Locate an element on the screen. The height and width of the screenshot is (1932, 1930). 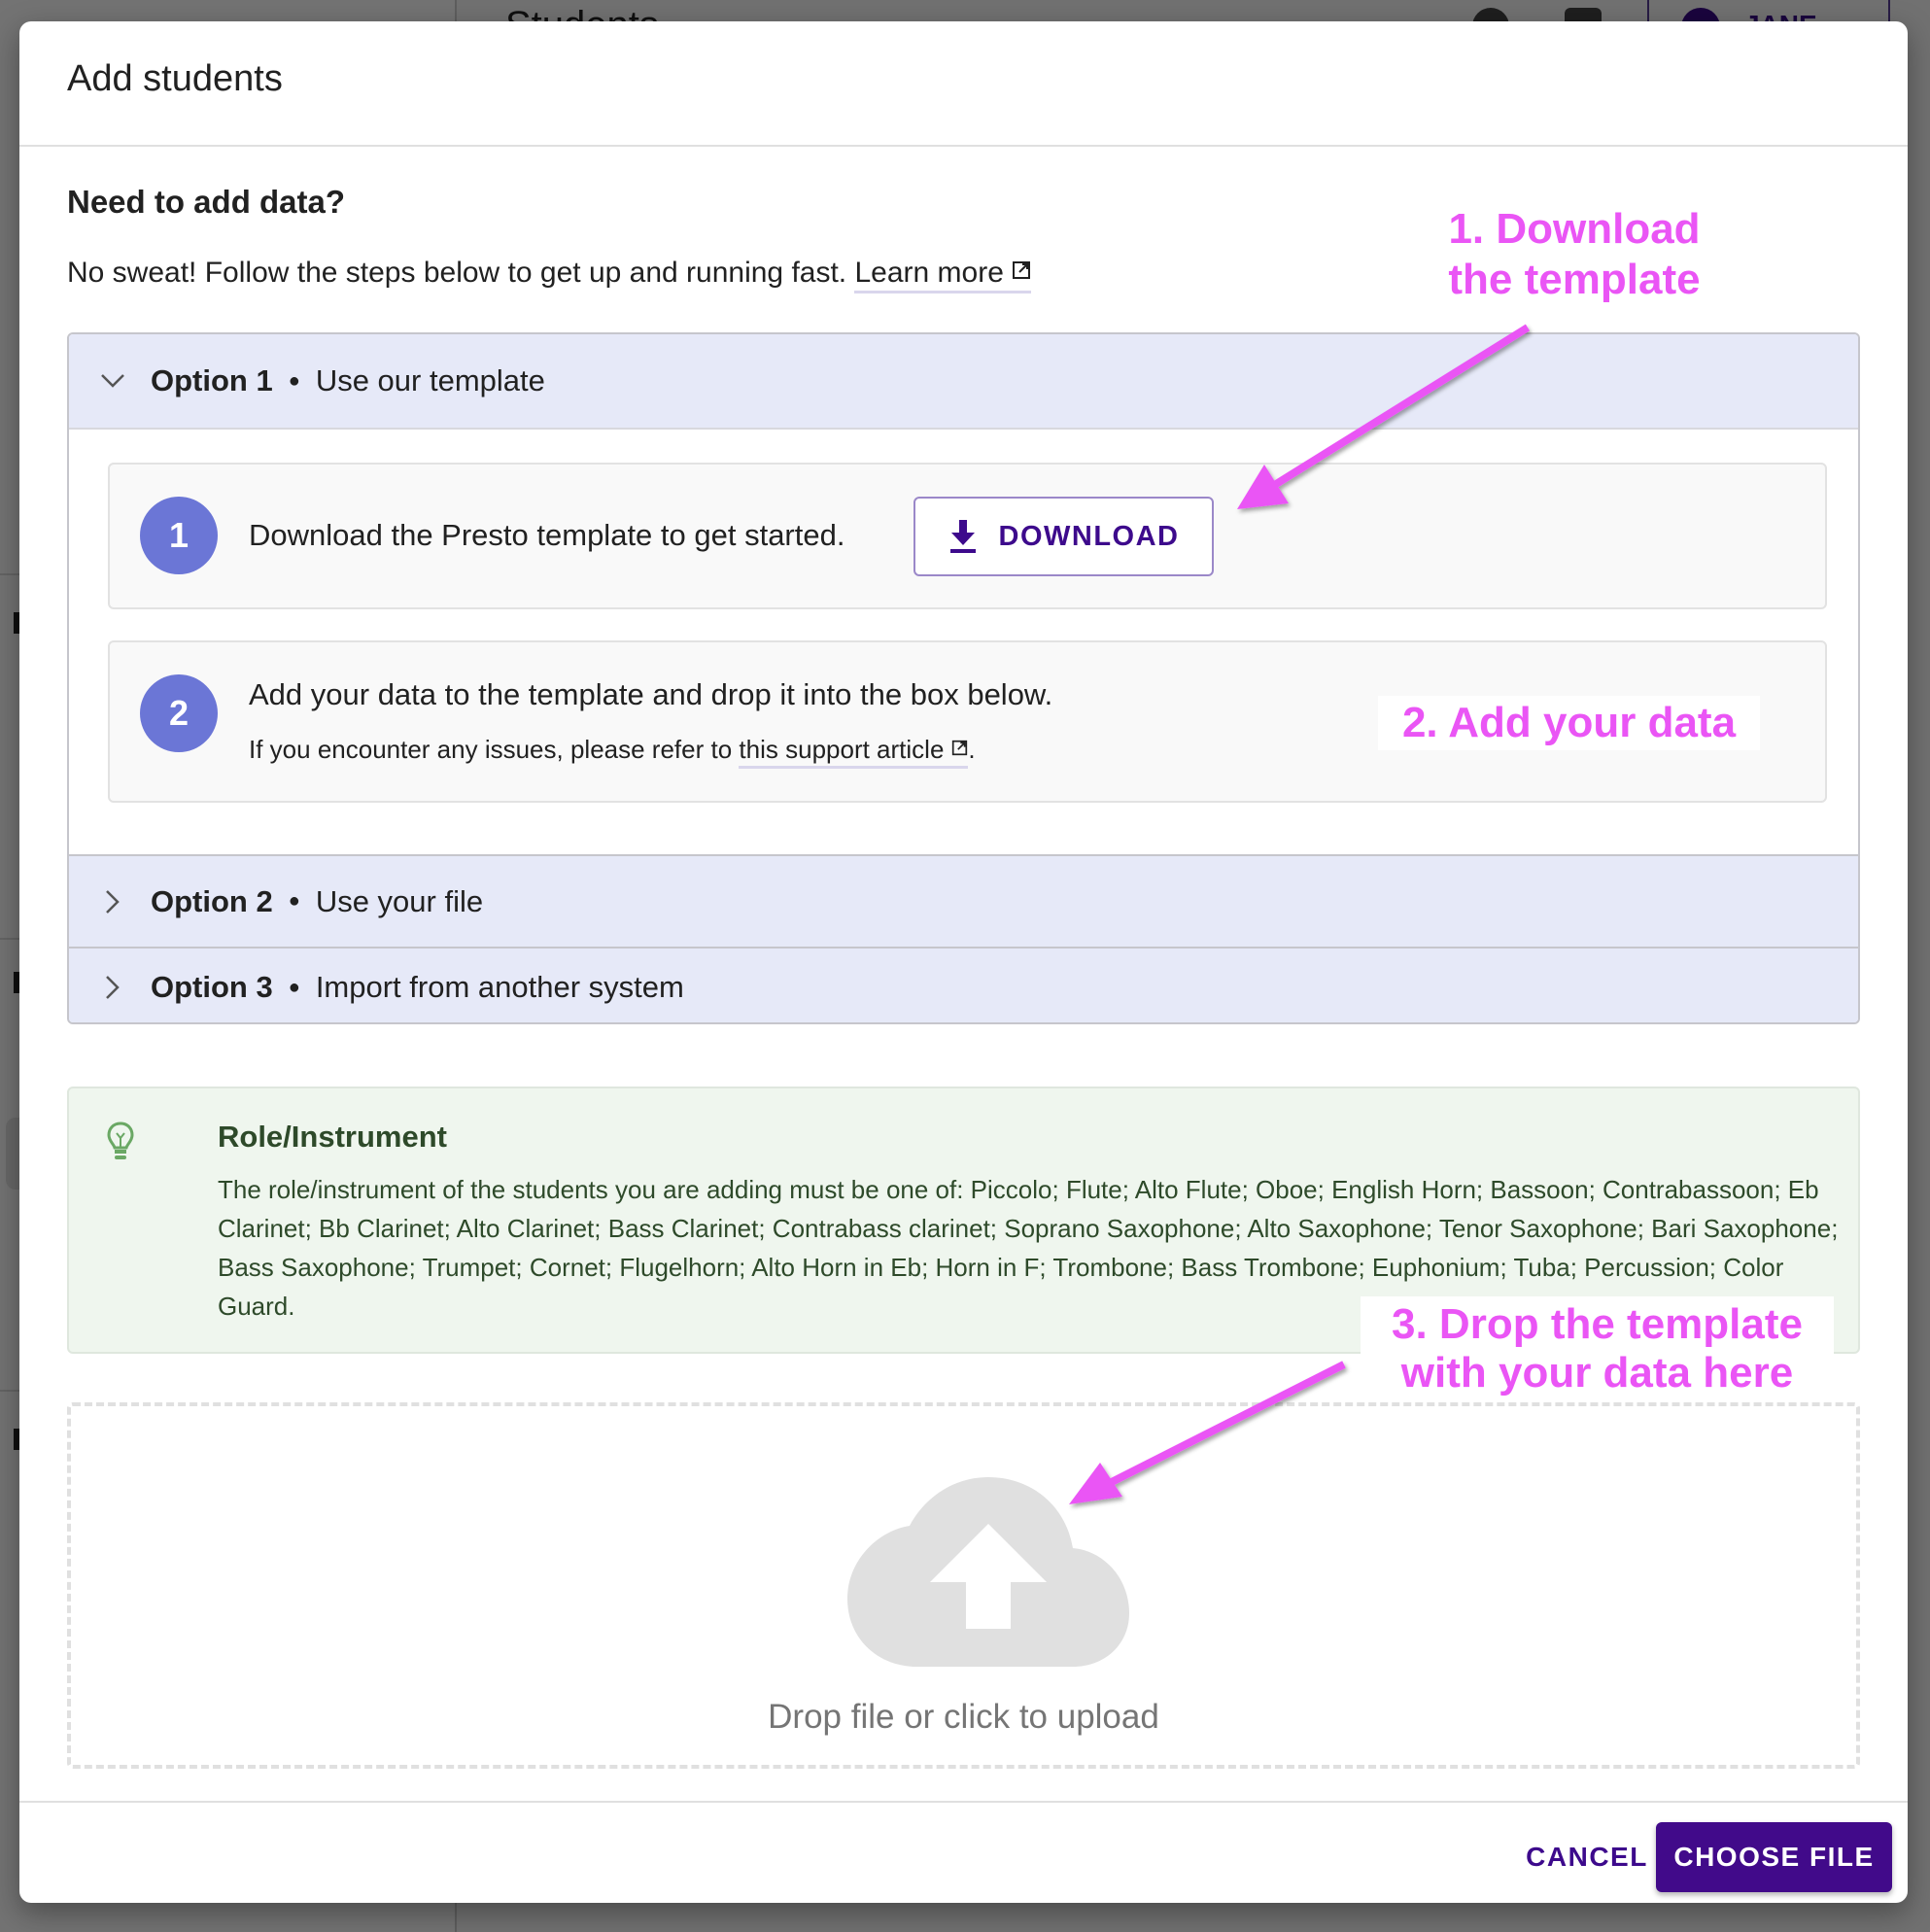
option-3-header: Option 3 ● Import from another system is located at coordinates (963, 985).